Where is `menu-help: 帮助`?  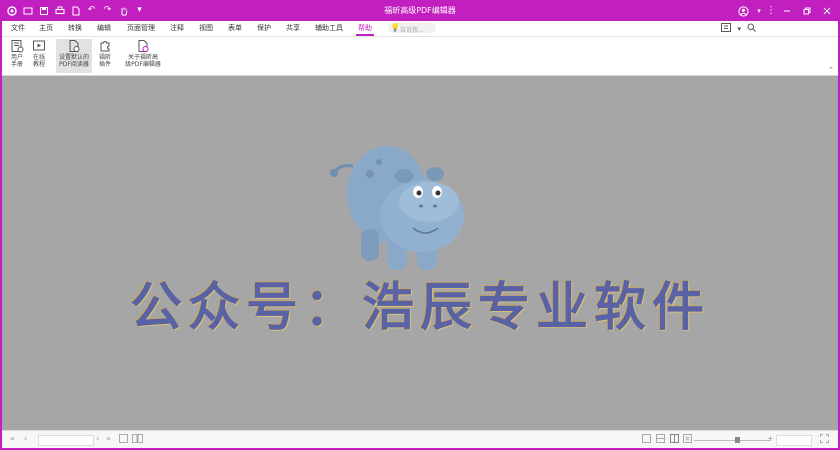 menu-help: 帮助 is located at coordinates (365, 29).